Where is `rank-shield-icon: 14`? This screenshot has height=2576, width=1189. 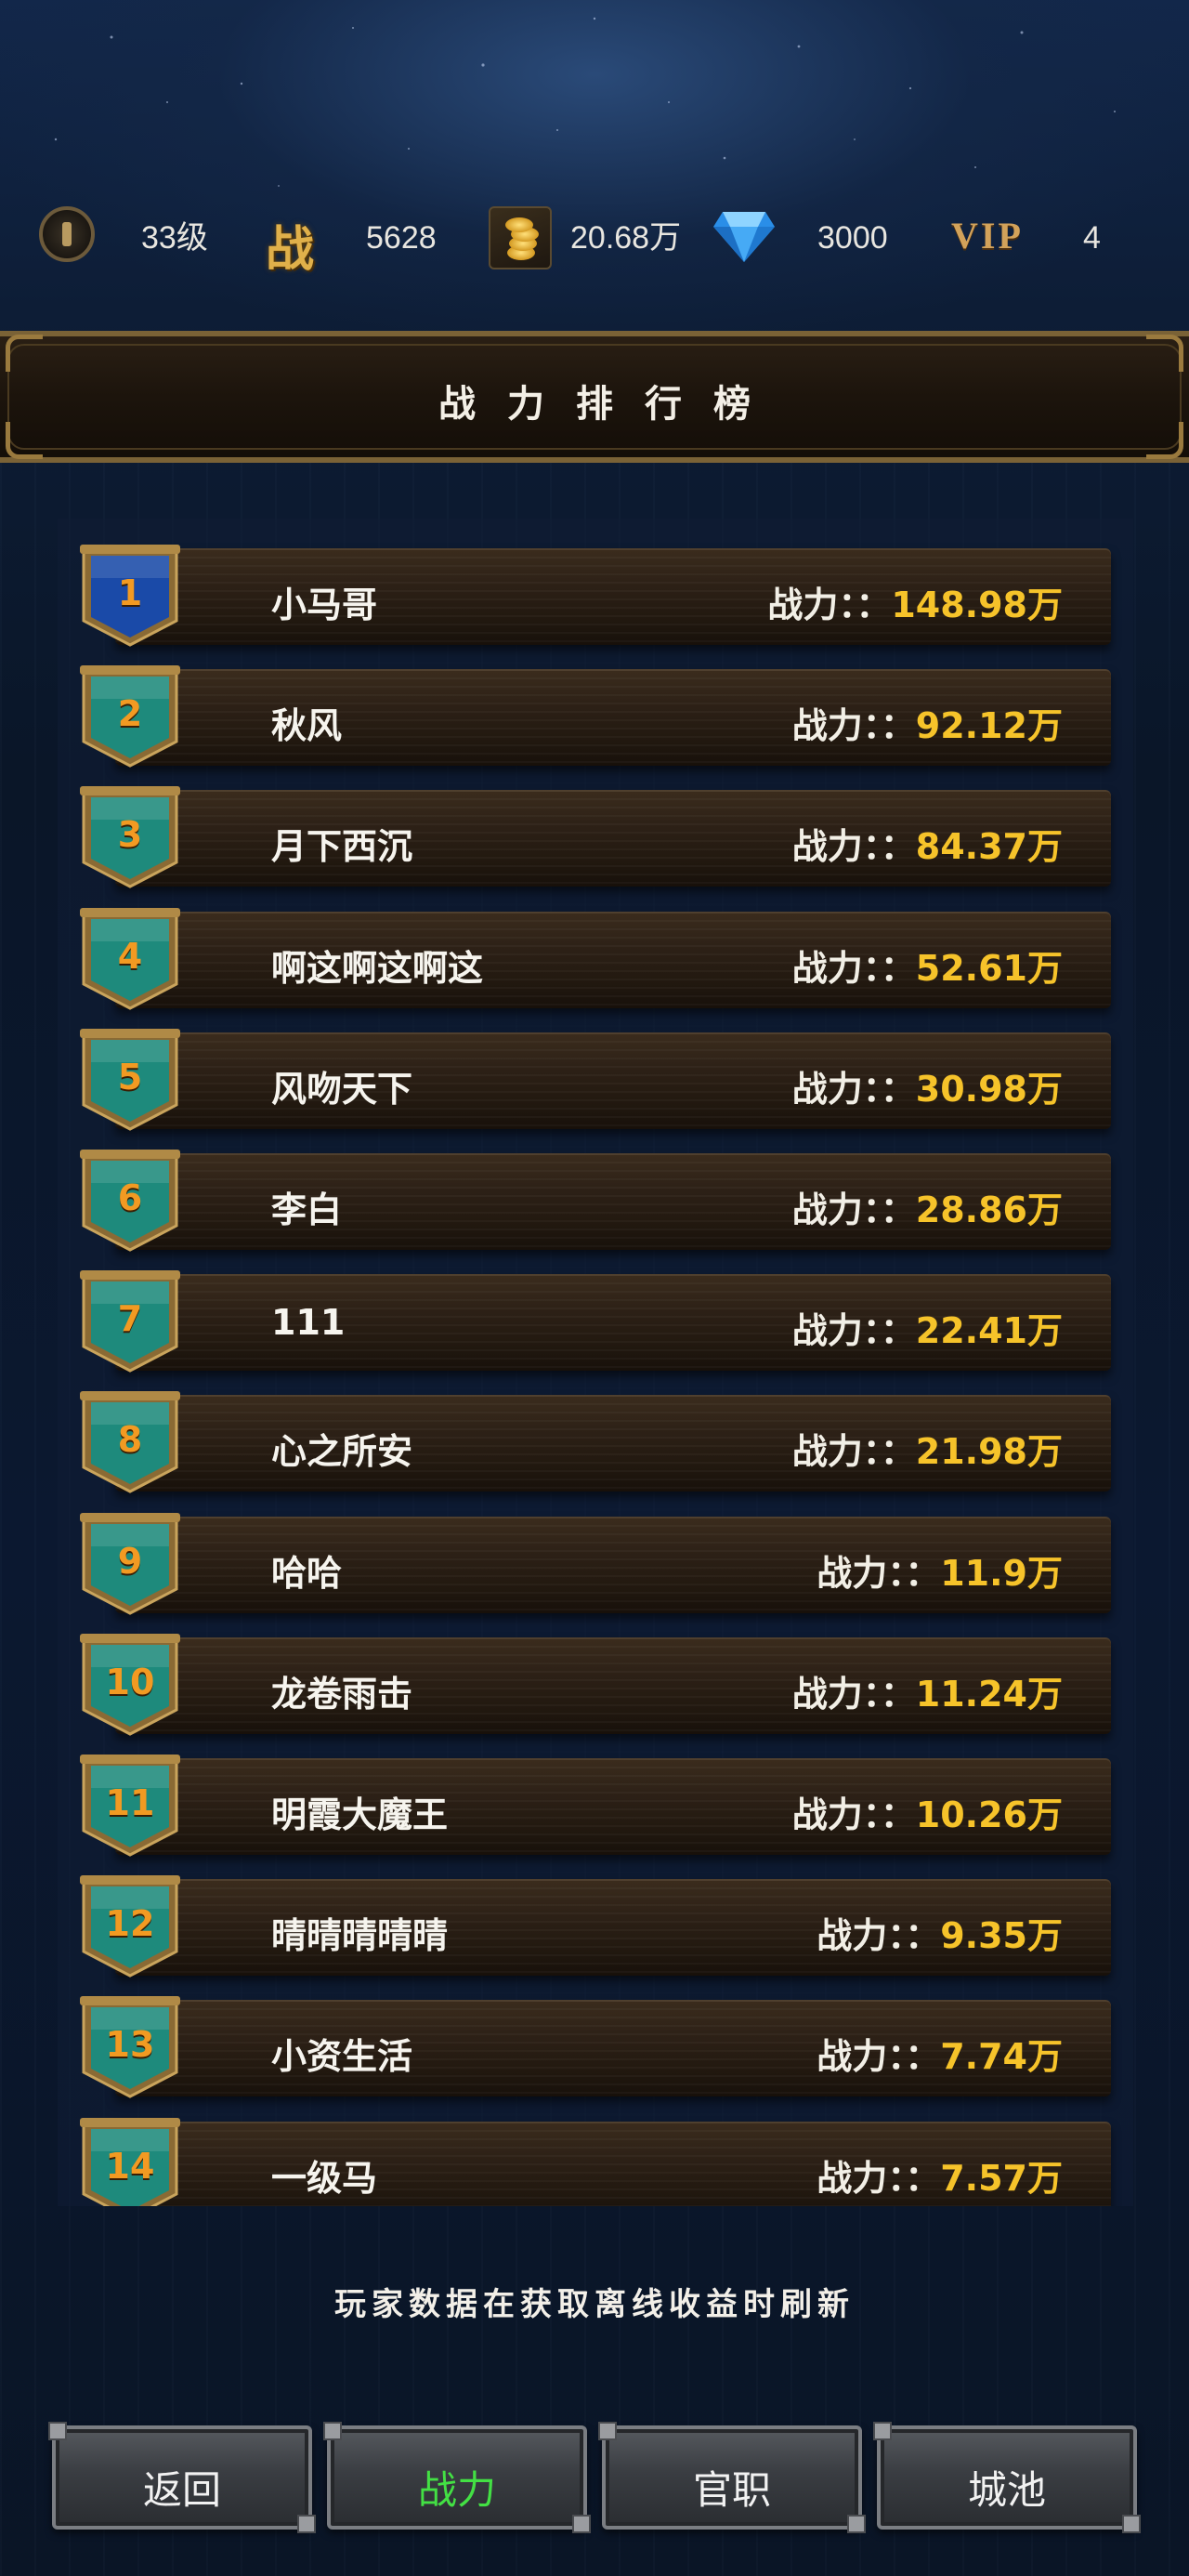 rank-shield-icon: 14 is located at coordinates (130, 2160).